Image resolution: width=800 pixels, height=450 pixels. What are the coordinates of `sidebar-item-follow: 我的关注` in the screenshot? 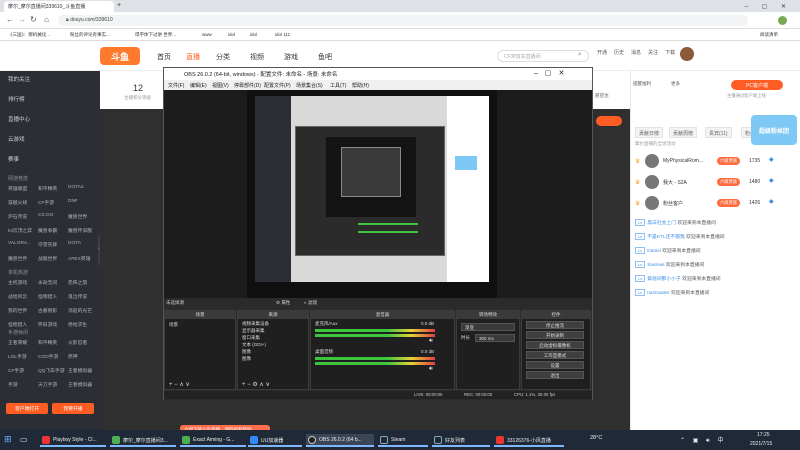 It's located at (19, 79).